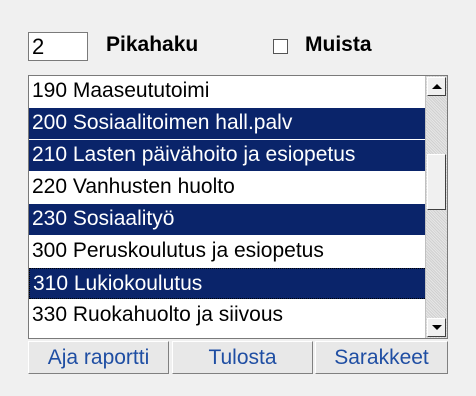 This screenshot has height=396, width=476. What do you see at coordinates (228, 219) in the screenshot?
I see `list-item: 230 Sosiaalityö` at bounding box center [228, 219].